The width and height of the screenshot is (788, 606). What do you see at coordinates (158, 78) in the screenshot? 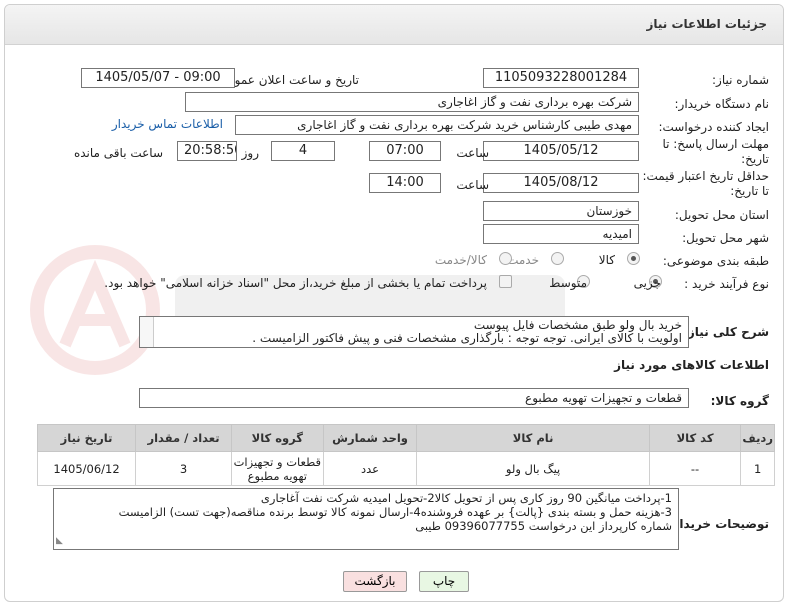
I see `announce-datetime-field: 1405/05/07 - 09:00` at bounding box center [158, 78].